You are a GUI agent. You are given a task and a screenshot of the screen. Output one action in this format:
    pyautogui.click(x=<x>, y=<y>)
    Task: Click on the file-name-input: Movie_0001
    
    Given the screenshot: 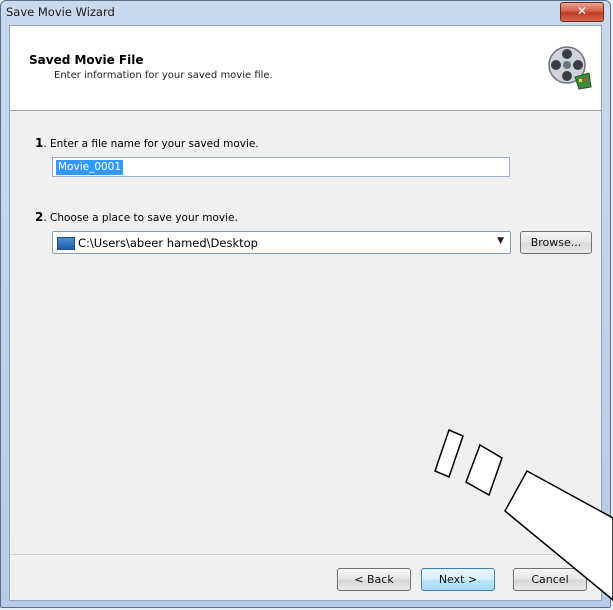 What is the action you would take?
    pyautogui.click(x=281, y=167)
    